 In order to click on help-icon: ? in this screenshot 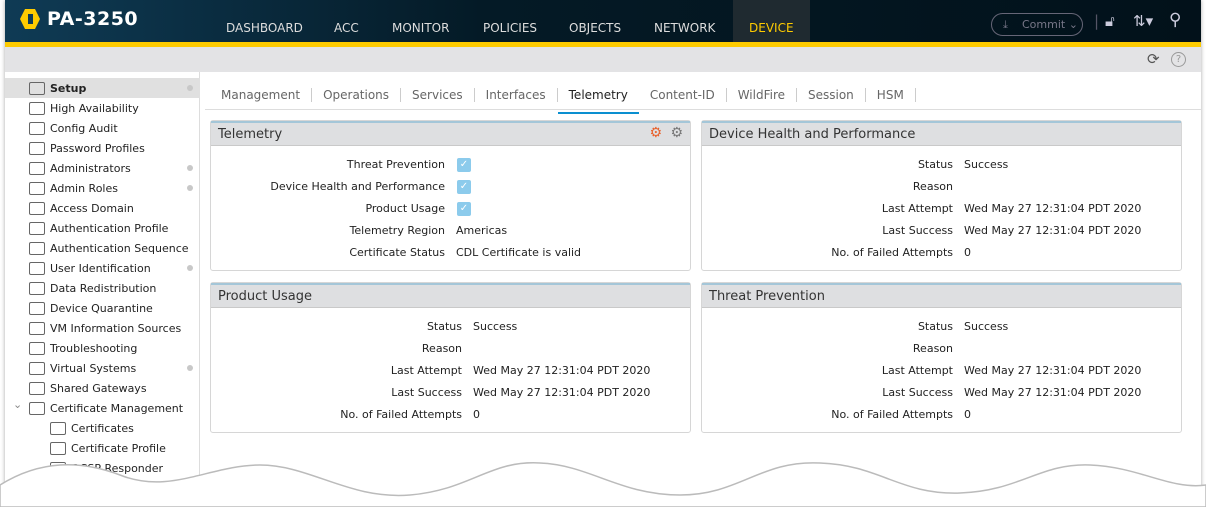, I will do `click(1178, 59)`.